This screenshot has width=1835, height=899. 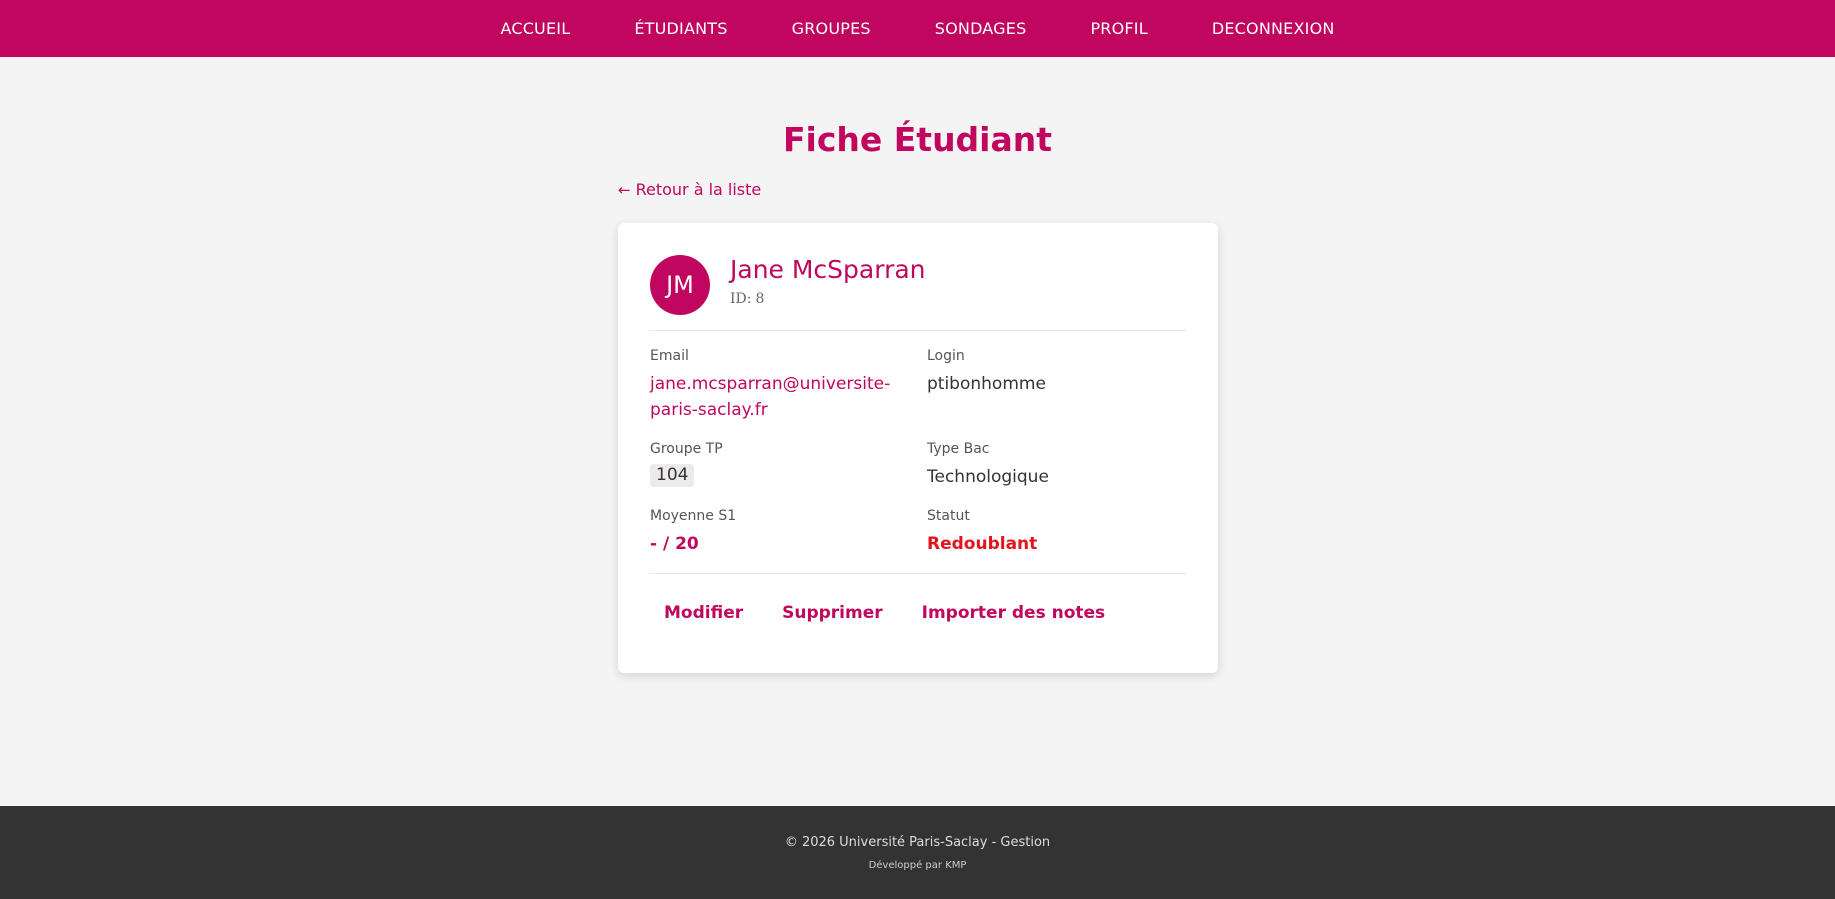 I want to click on login-label: Login, so click(x=946, y=356).